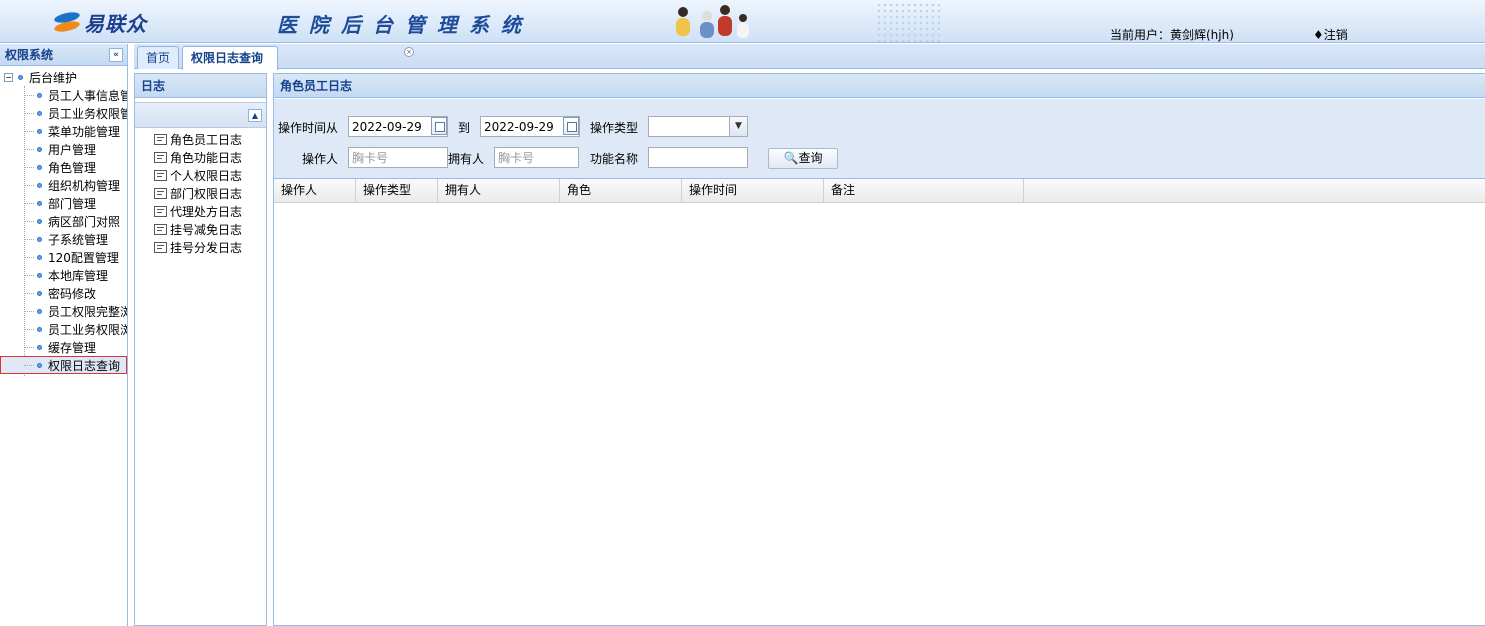 The height and width of the screenshot is (626, 1485). What do you see at coordinates (78, 239) in the screenshot?
I see `sidebar-item-label: 子系统管理` at bounding box center [78, 239].